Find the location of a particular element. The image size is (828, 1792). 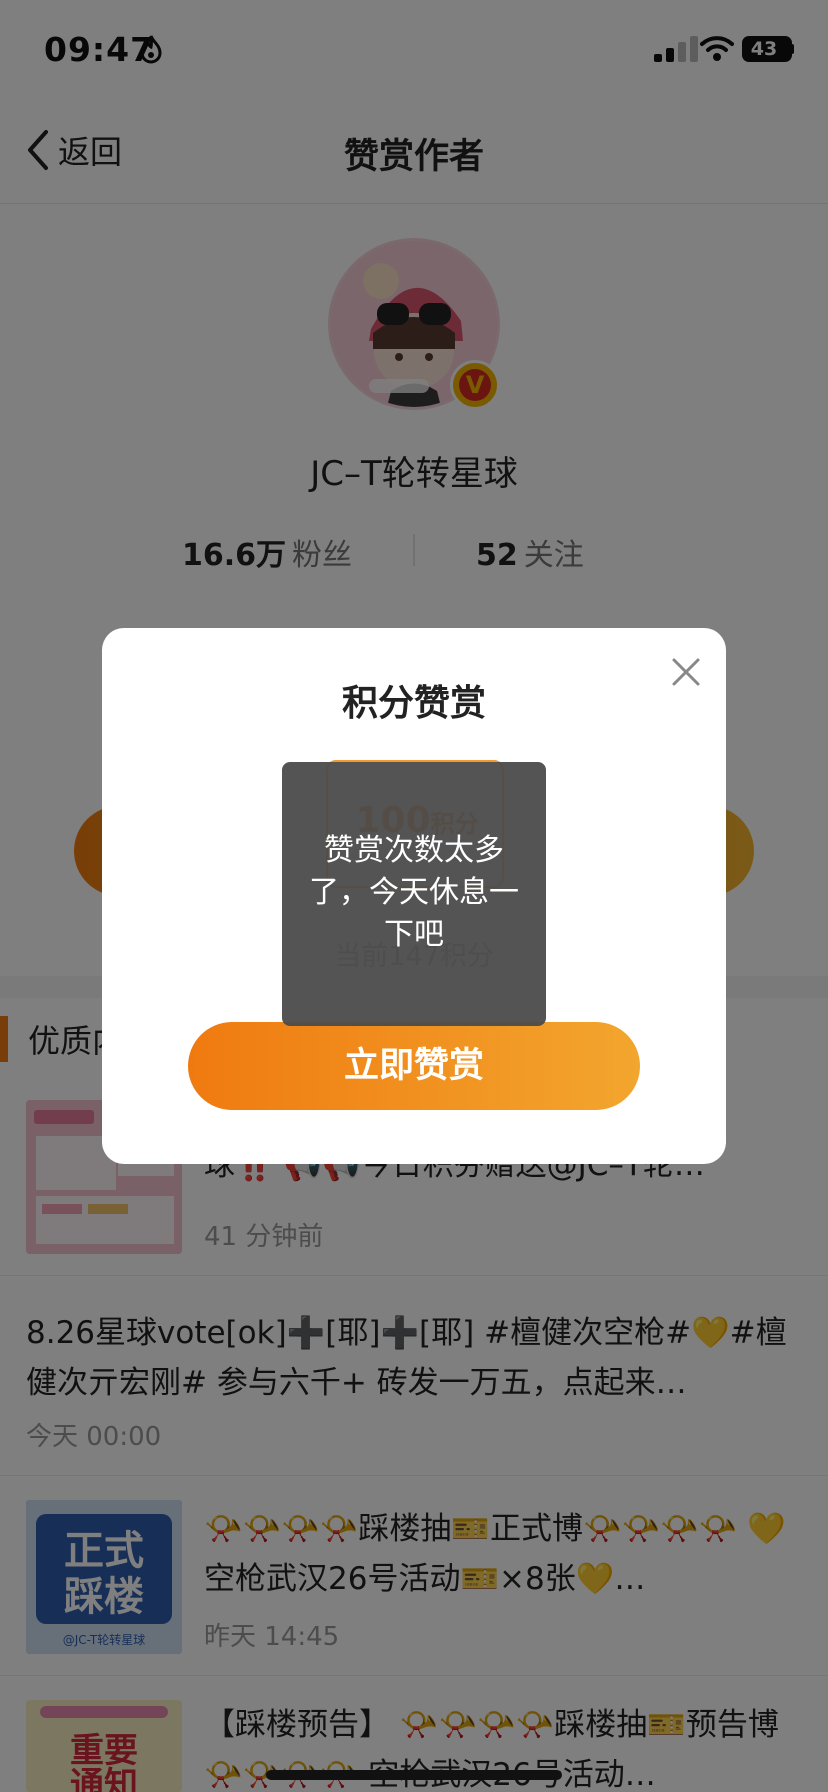

toast-text: 赞赏次数太多了，今天休息一下吧 is located at coordinates (414, 892).